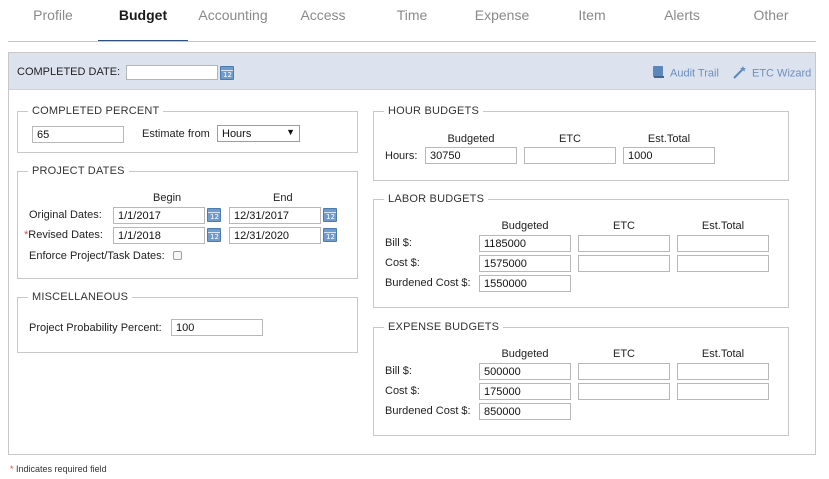 The image size is (829, 479). I want to click on labor-budgeted-header: Budgeted, so click(525, 226).